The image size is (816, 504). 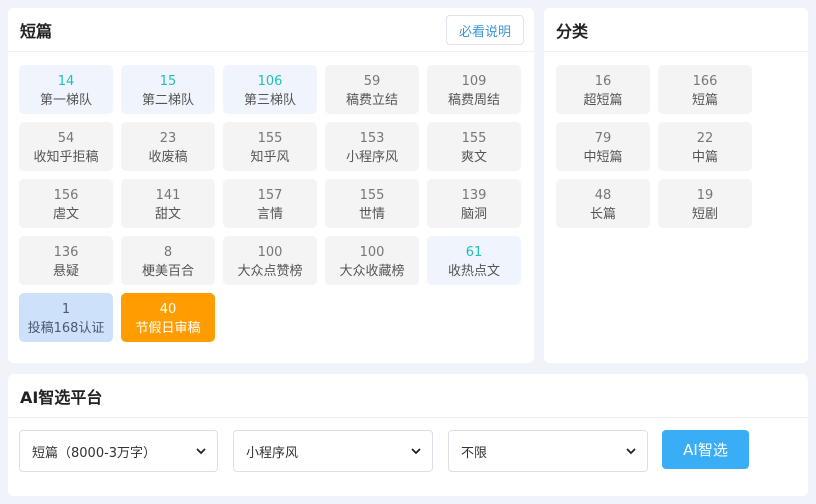 I want to click on tile-label: 投稿168认证, so click(x=66, y=328).